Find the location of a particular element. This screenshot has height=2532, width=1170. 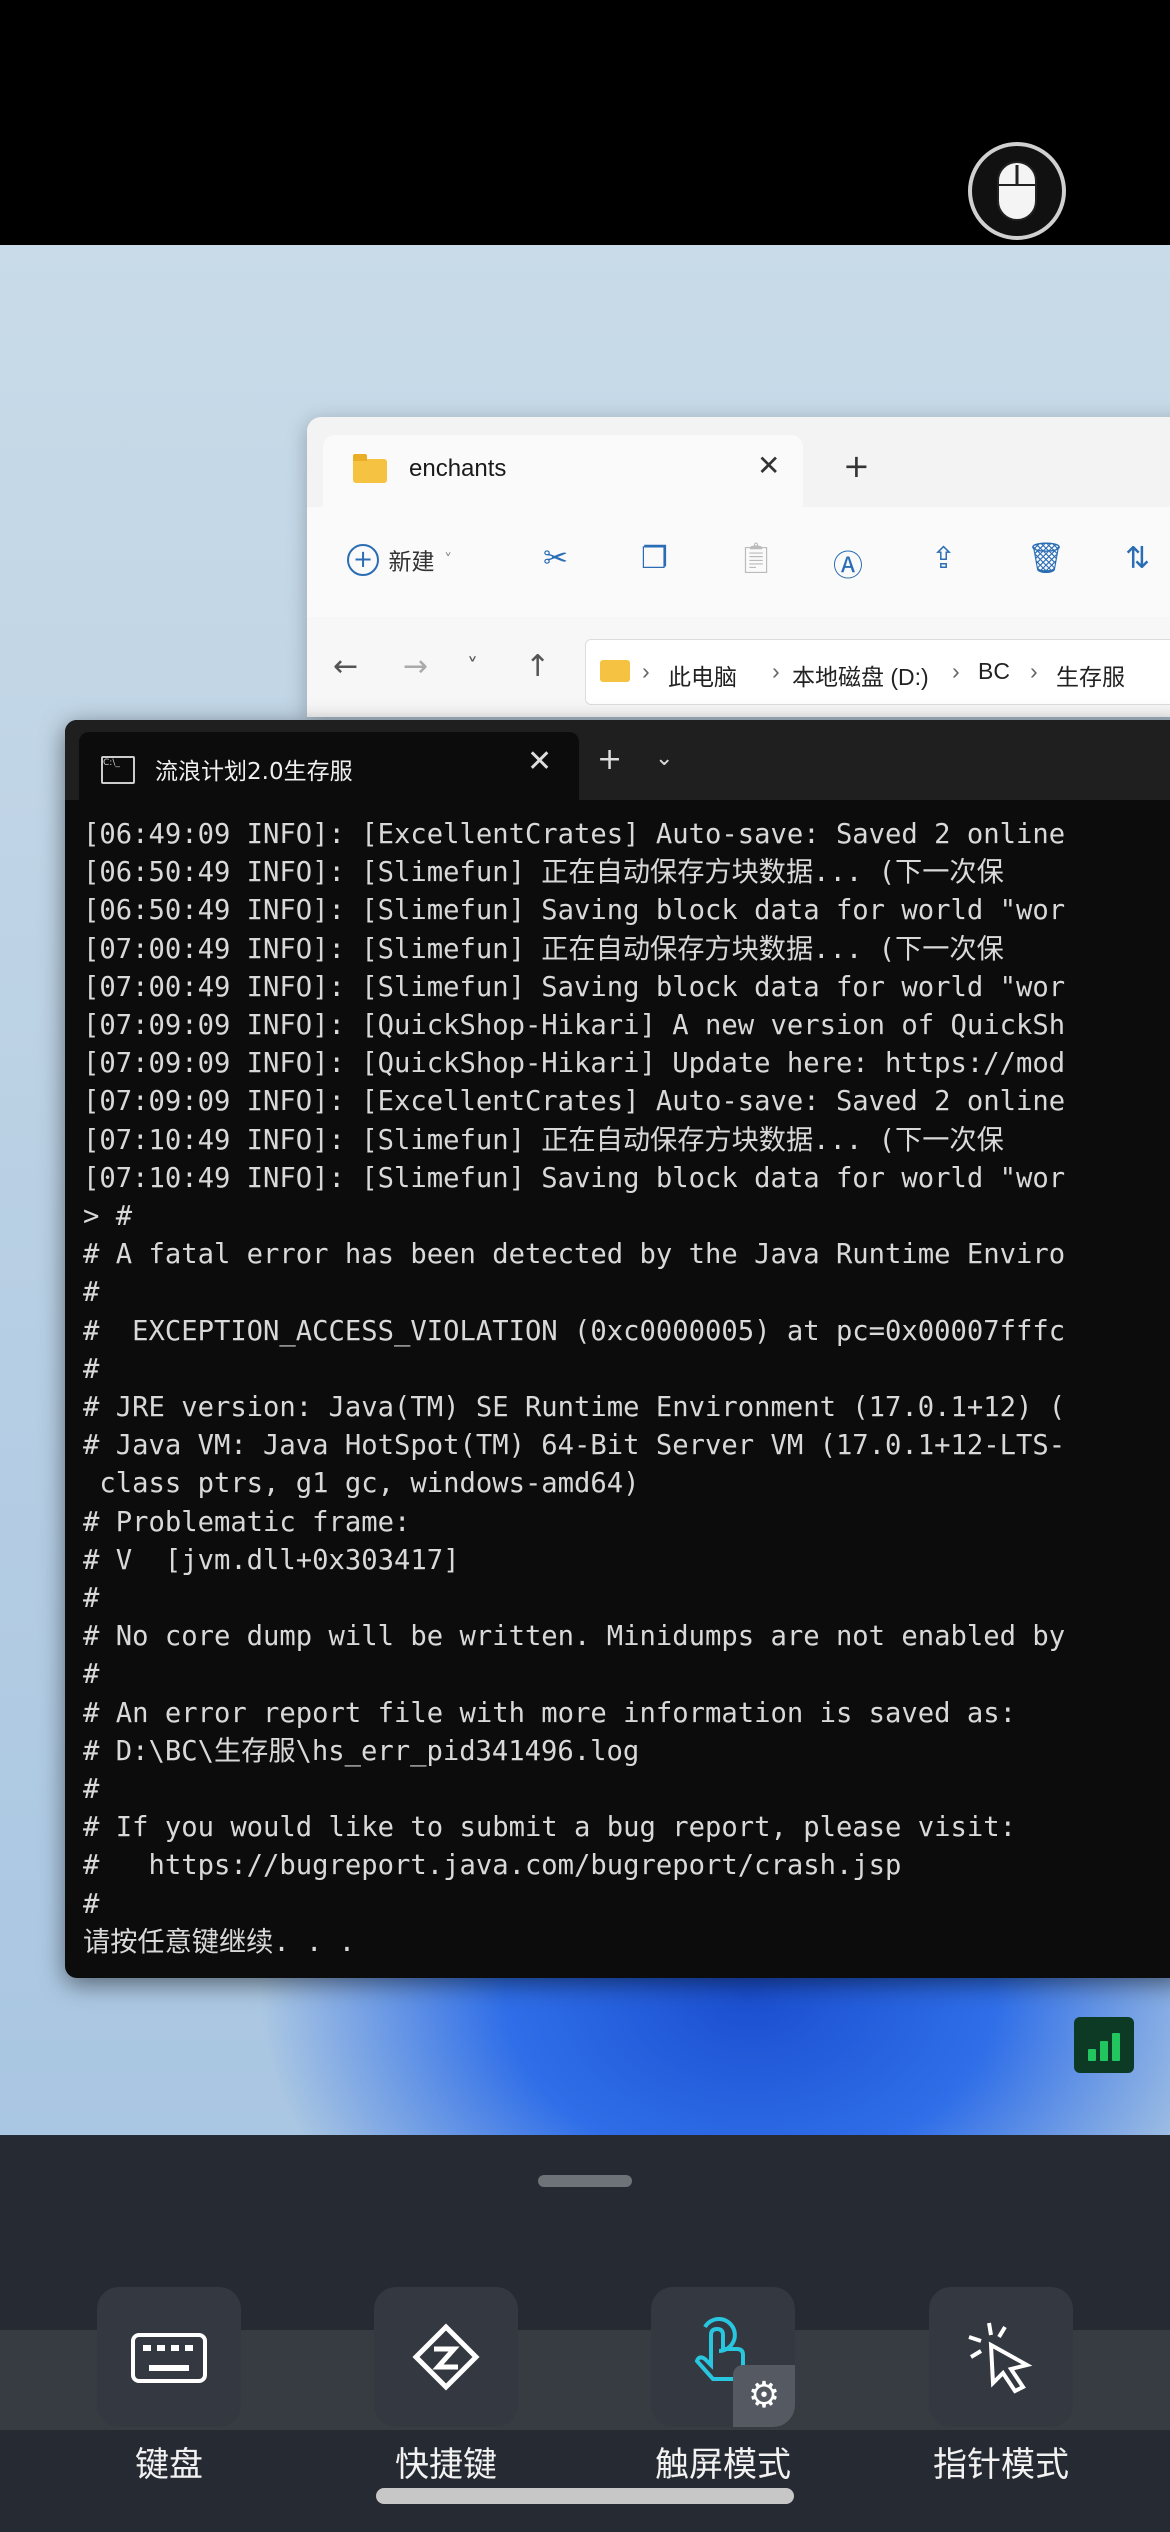

delete-icon: 🗑︎ is located at coordinates (1046, 558).